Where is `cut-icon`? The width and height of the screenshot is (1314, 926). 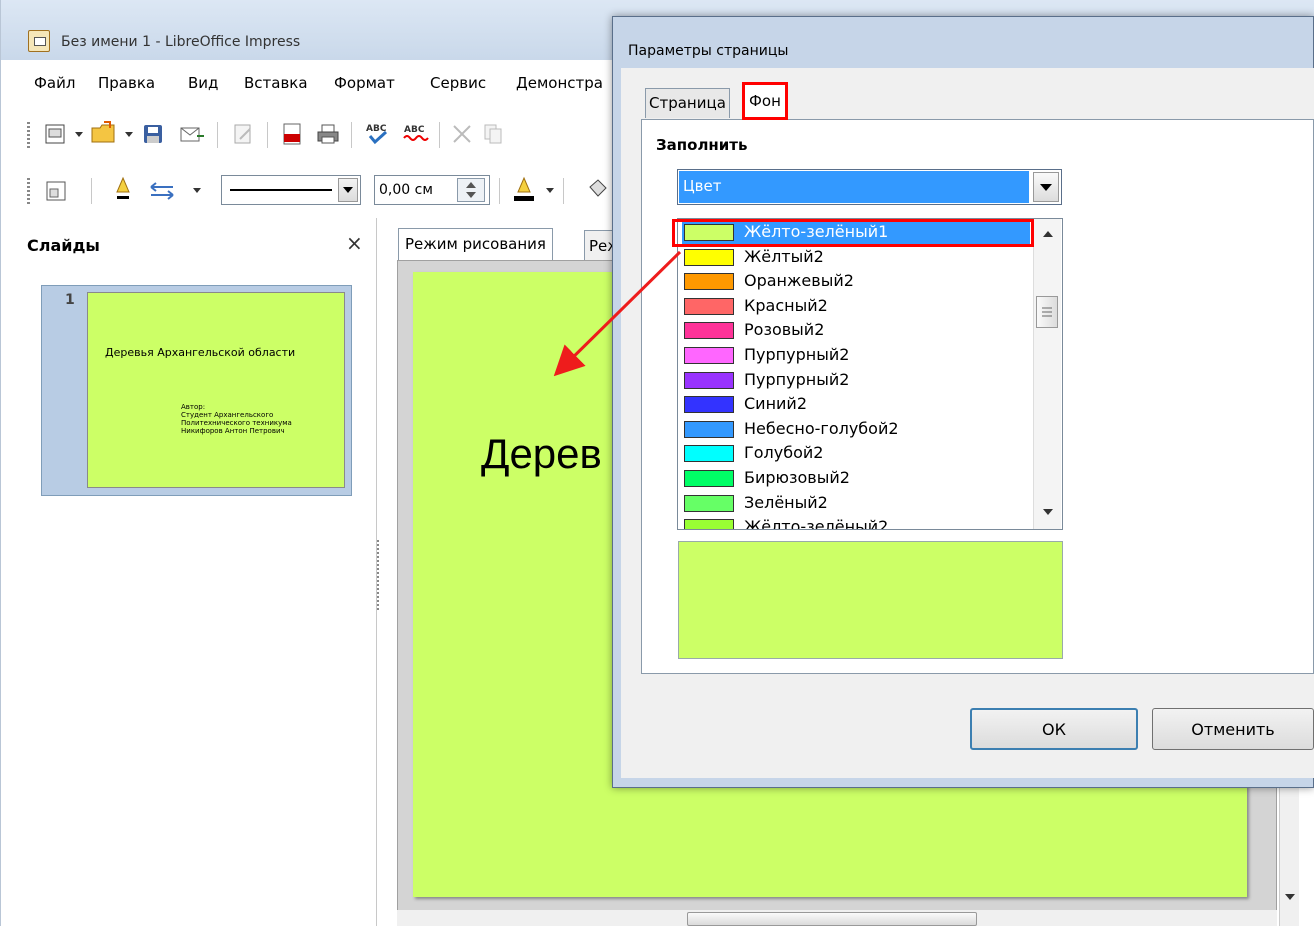 cut-icon is located at coordinates (462, 134).